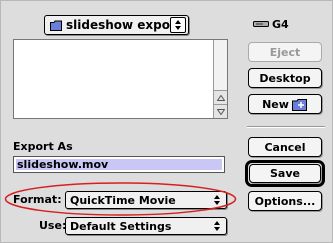 The width and height of the screenshot is (333, 243). What do you see at coordinates (123, 200) in the screenshot?
I see `format-popup-value: QuickTime Movie` at bounding box center [123, 200].